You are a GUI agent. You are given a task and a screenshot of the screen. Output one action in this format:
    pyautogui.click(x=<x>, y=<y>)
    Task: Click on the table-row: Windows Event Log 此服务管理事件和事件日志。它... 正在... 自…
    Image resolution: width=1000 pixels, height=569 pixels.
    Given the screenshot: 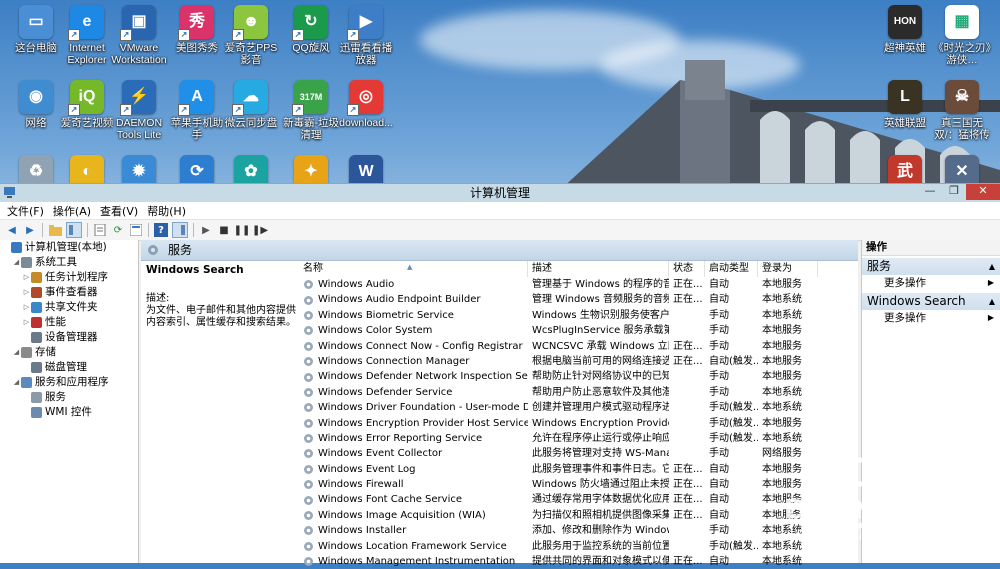 What is the action you would take?
    pyautogui.click(x=578, y=469)
    